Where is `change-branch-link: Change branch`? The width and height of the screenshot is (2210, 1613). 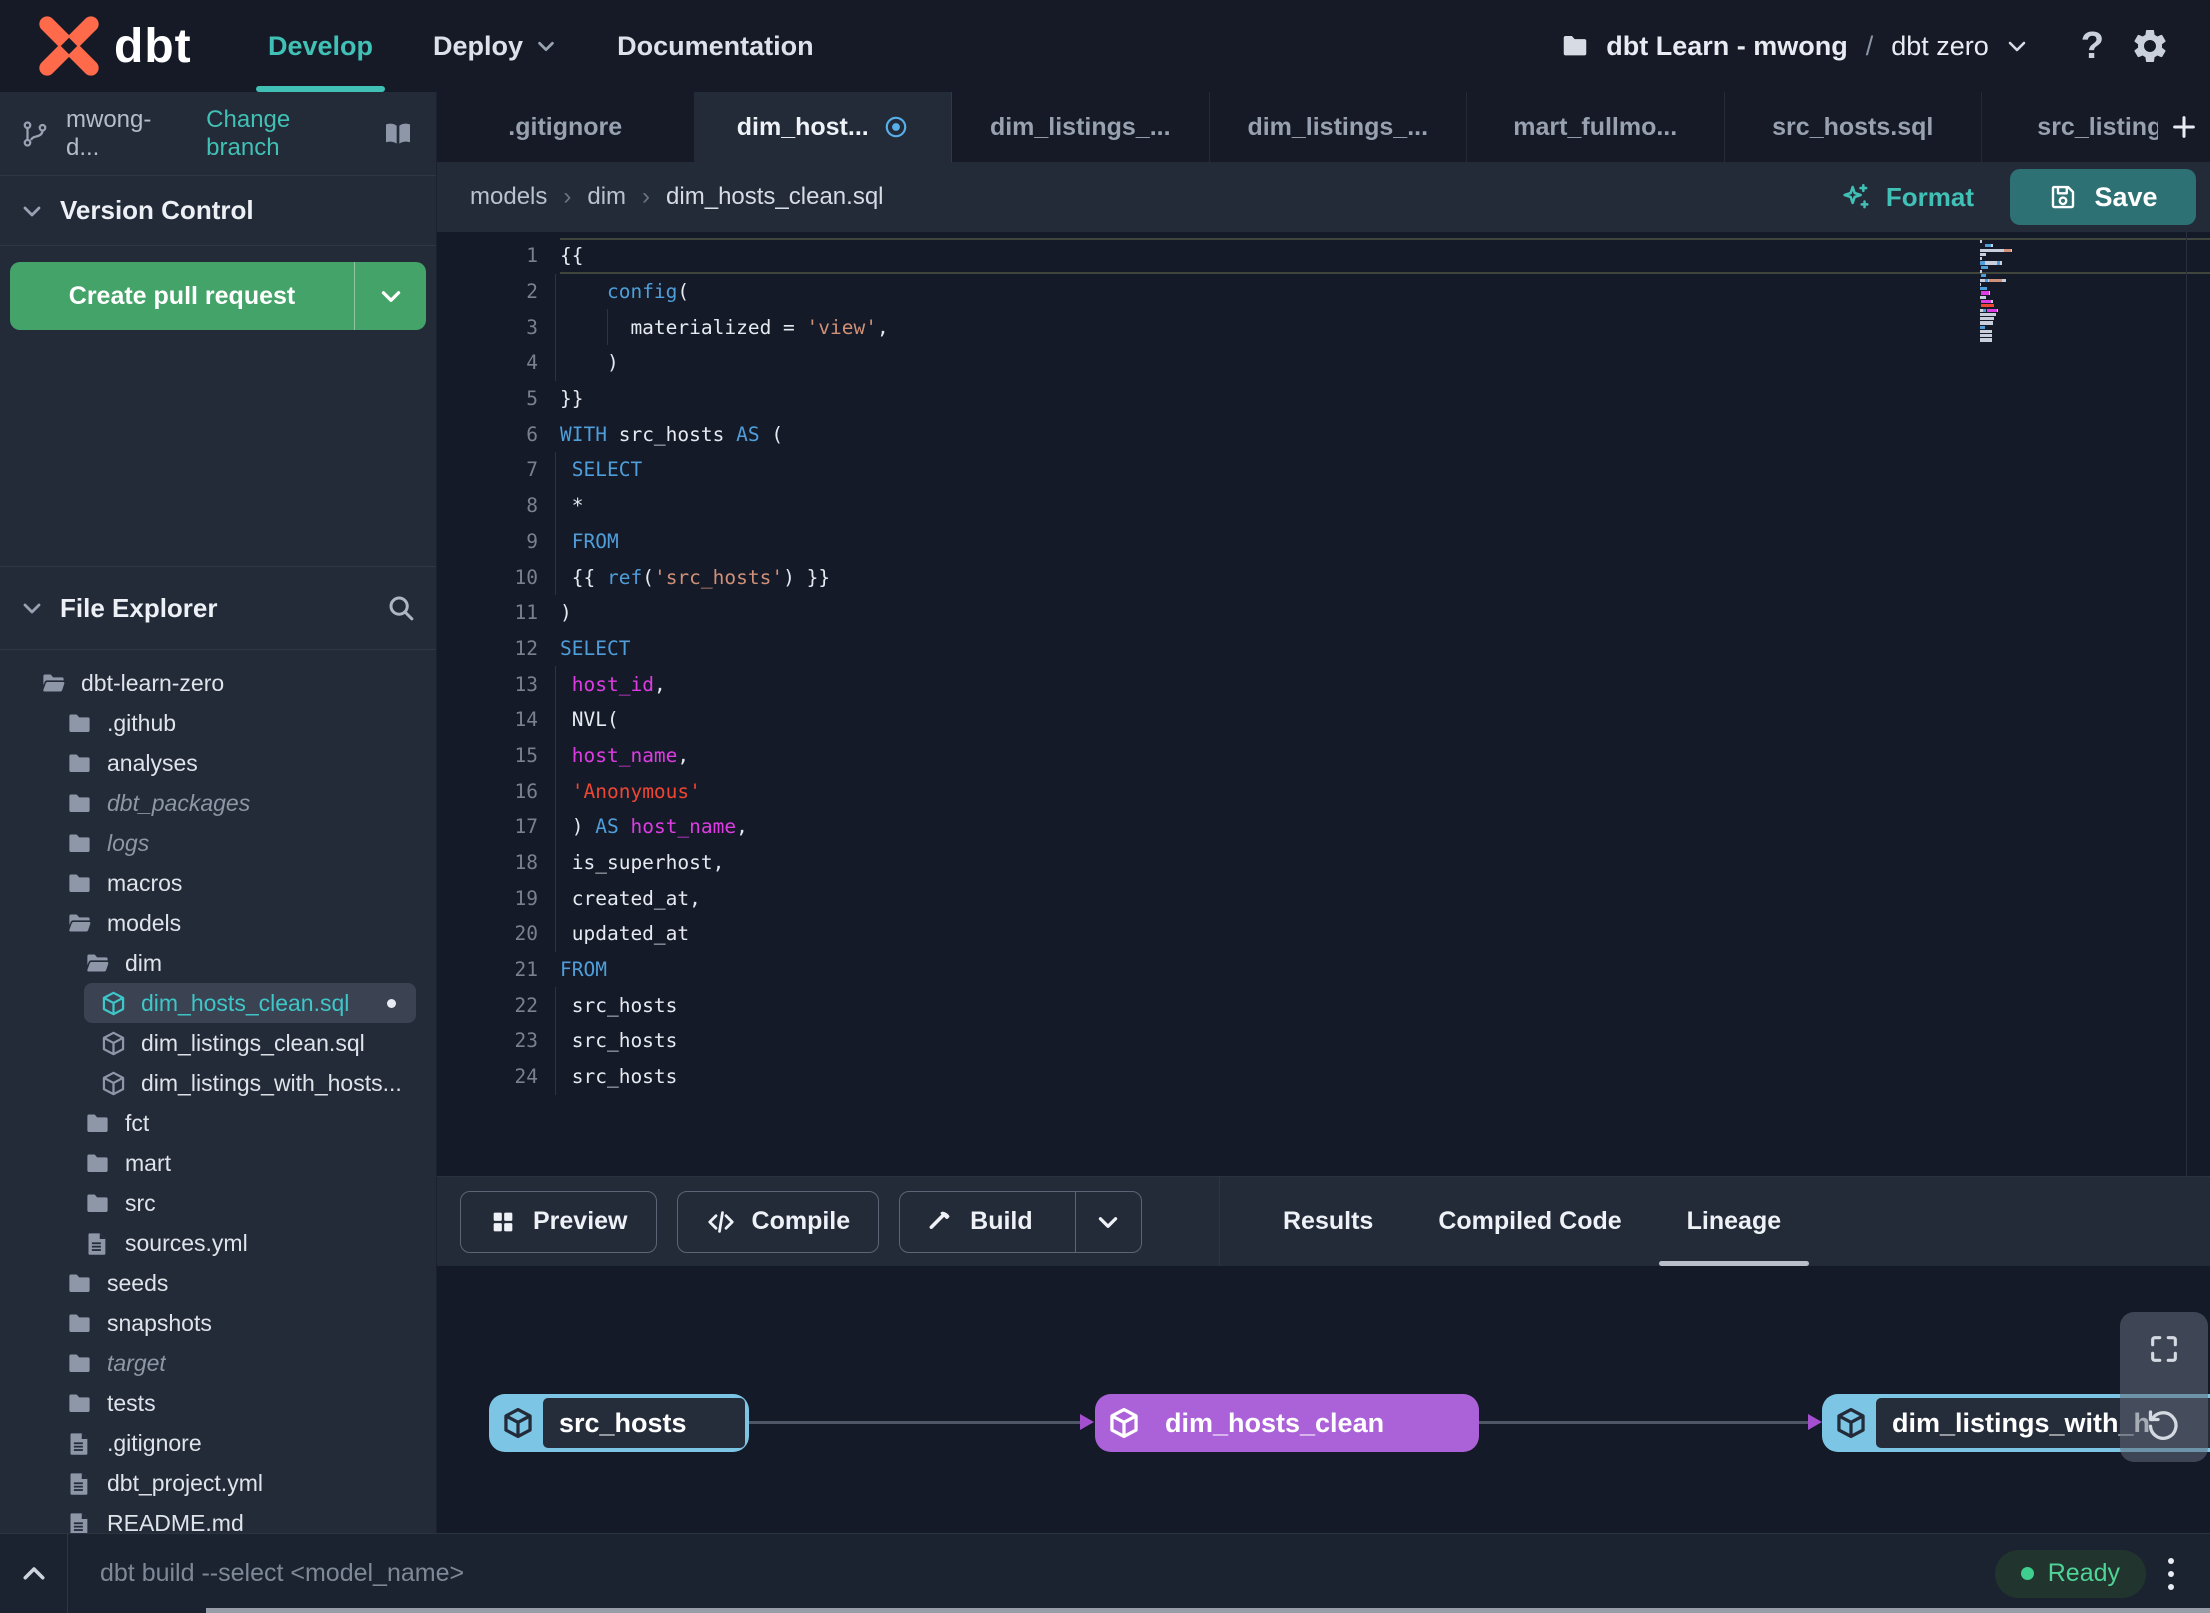
change-branch-link: Change branch is located at coordinates (285, 134).